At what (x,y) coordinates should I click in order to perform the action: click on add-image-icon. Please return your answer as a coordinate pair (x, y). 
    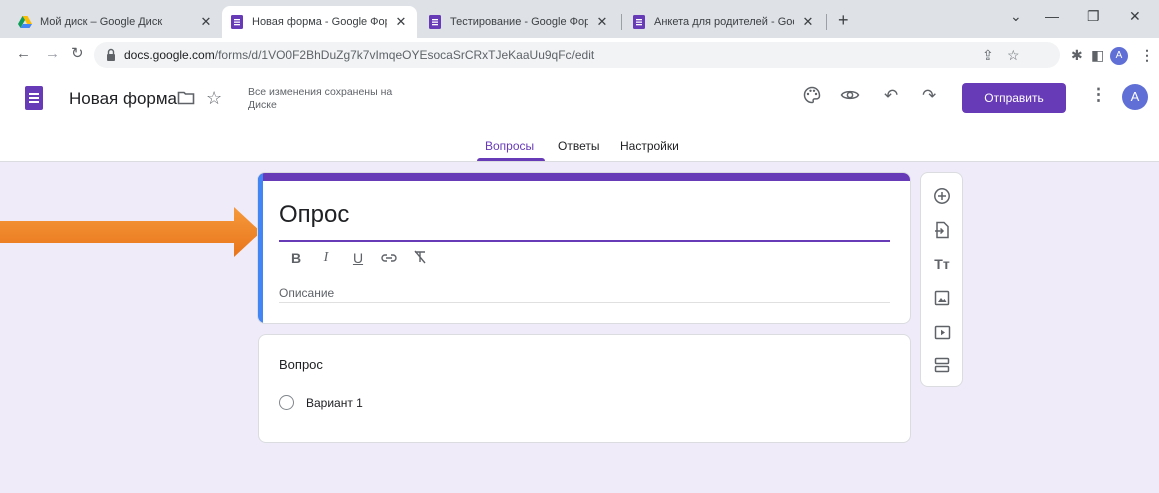
    Looking at the image, I should click on (942, 298).